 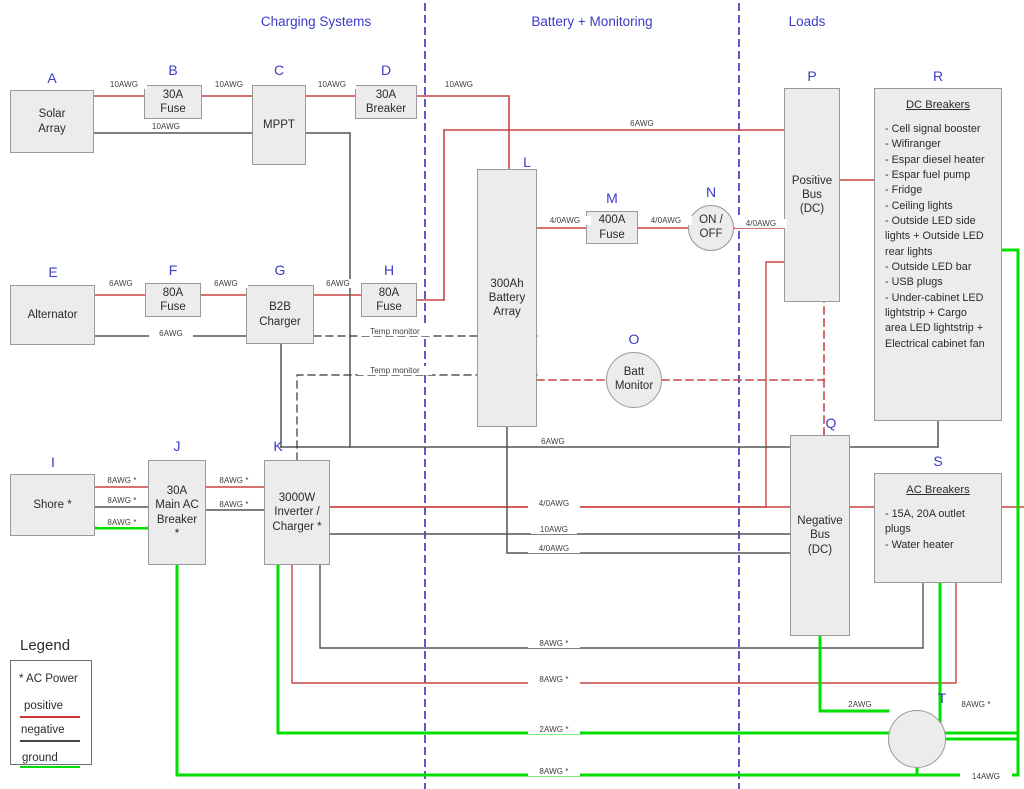 I want to click on inverter-charger-3000w: 3000W Inverter / Charger *, so click(x=297, y=512).